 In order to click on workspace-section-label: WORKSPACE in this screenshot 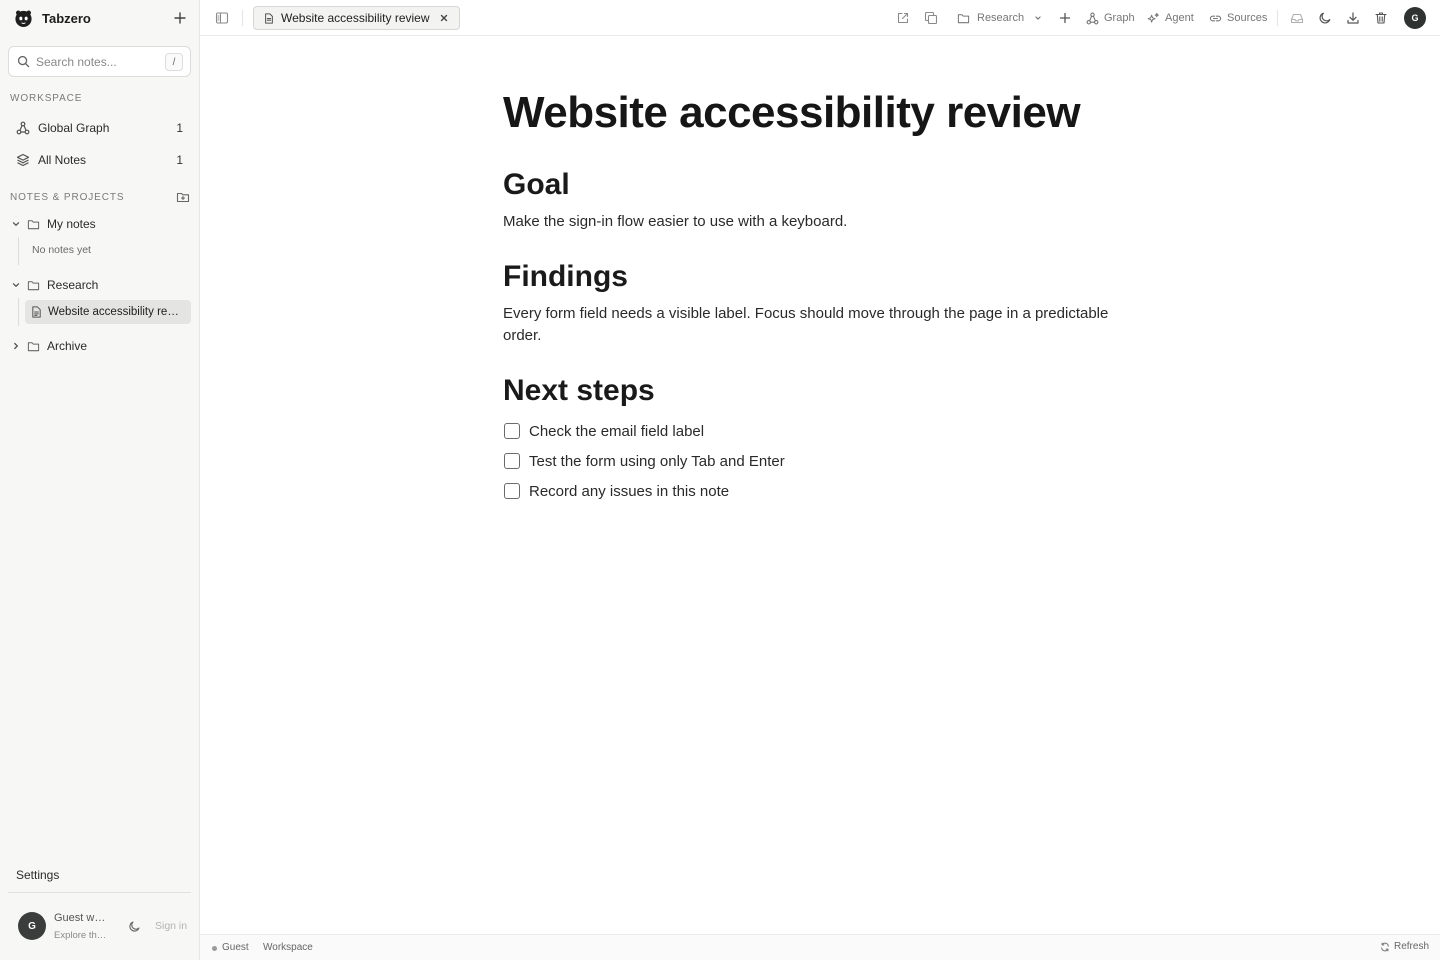, I will do `click(46, 98)`.